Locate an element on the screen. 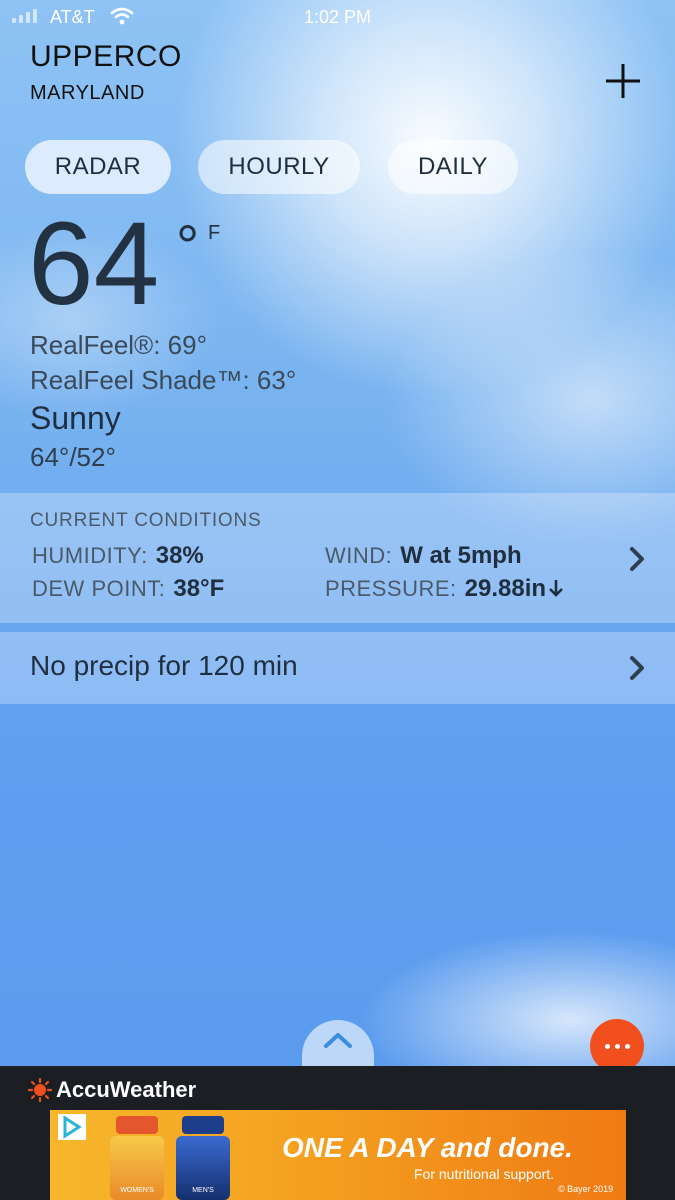 The width and height of the screenshot is (675, 1200). brand-name: AccuWeather is located at coordinates (126, 1089).